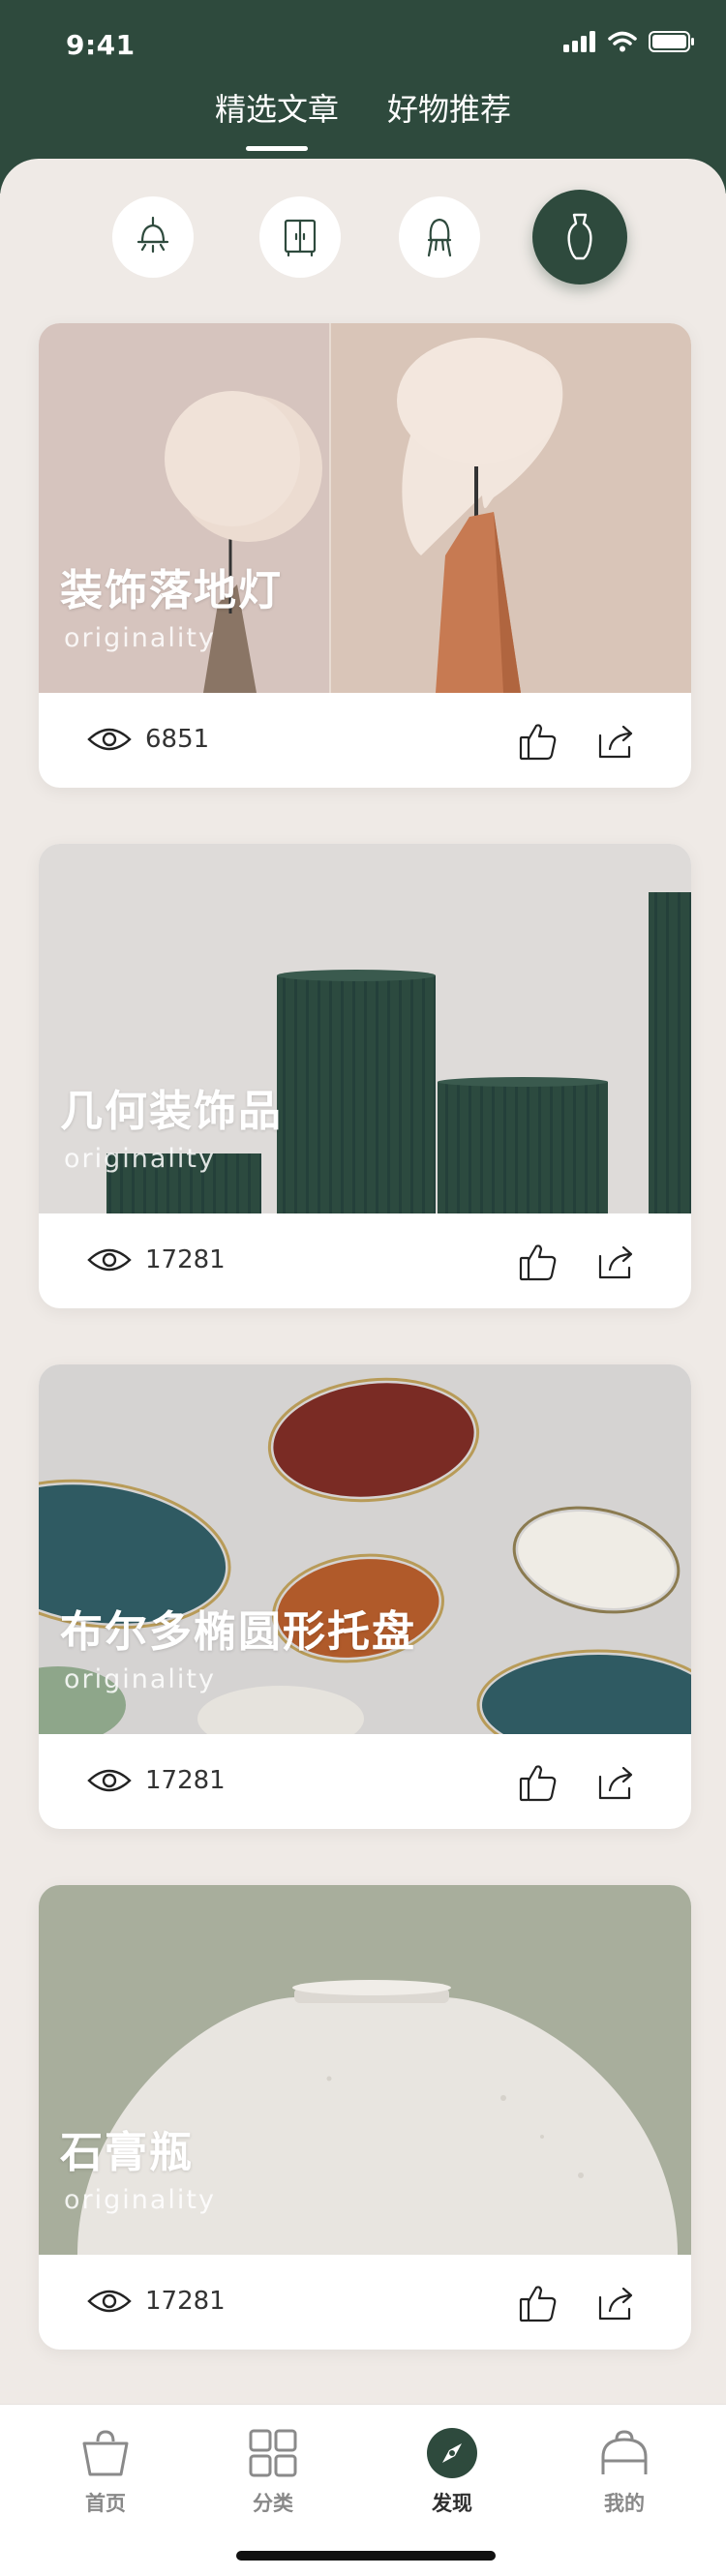 This screenshot has width=726, height=2576. I want to click on view-count: 6851, so click(148, 739).